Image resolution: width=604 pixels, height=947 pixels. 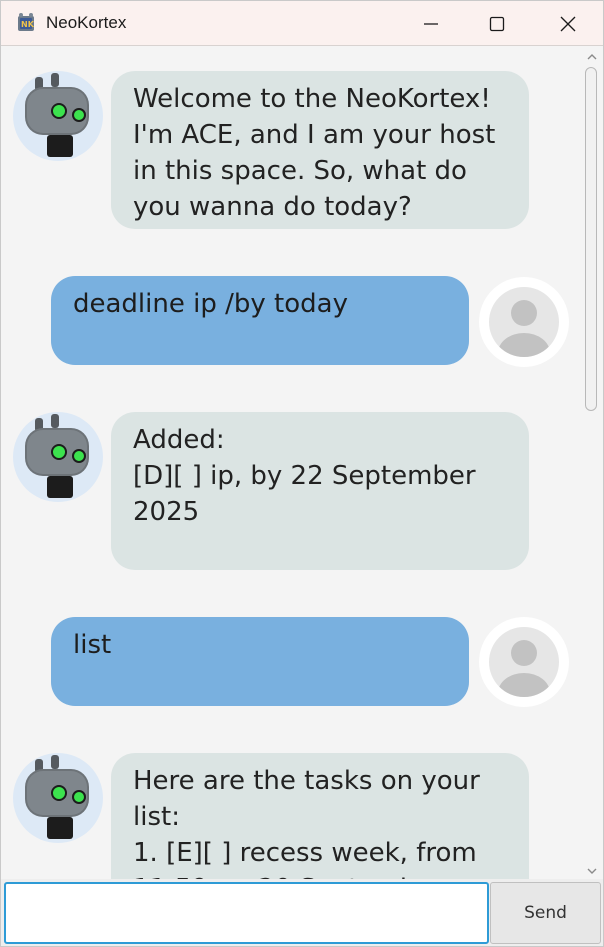 I want to click on chat-scrollbar, so click(x=592, y=463).